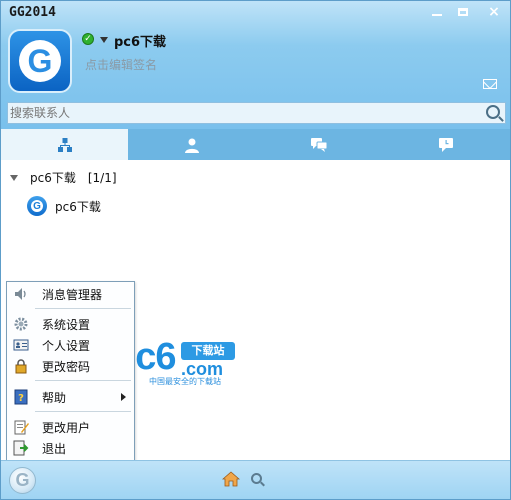 This screenshot has height=500, width=511. What do you see at coordinates (71, 324) in the screenshot?
I see `menu-item-system-settings: 系统设置` at bounding box center [71, 324].